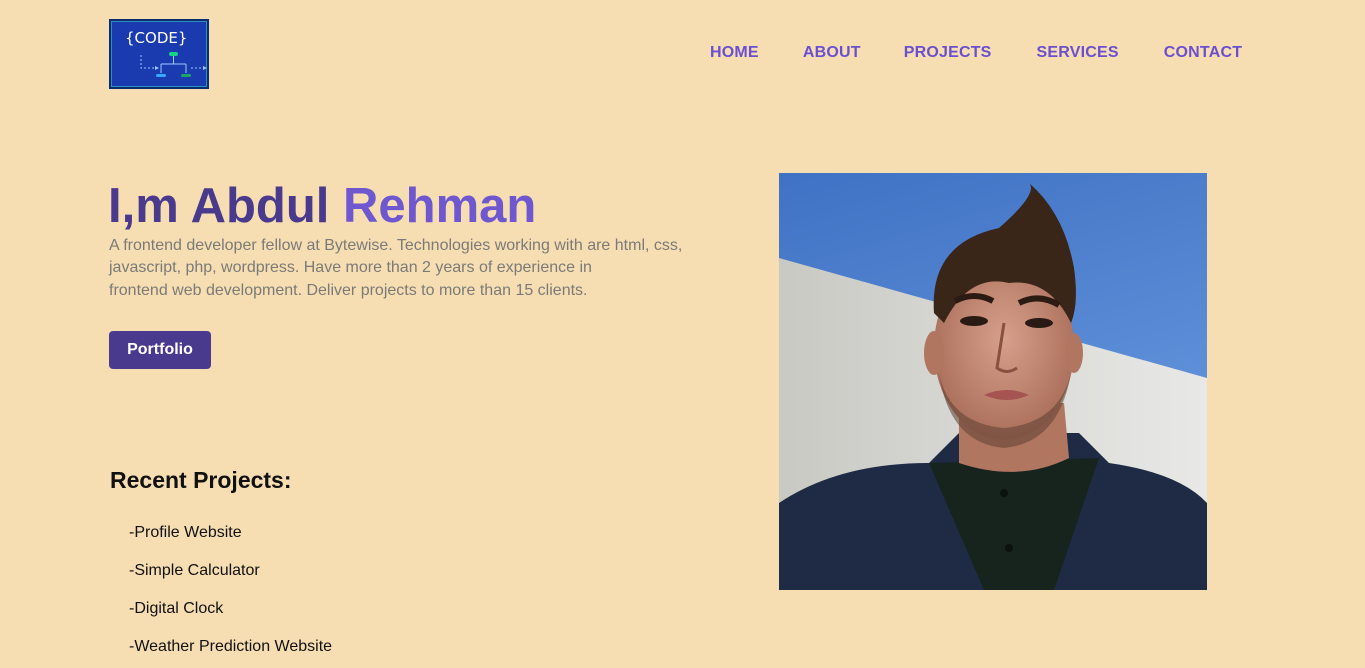 This screenshot has height=668, width=1365. I want to click on list-item: -Digital Clock, so click(176, 608).